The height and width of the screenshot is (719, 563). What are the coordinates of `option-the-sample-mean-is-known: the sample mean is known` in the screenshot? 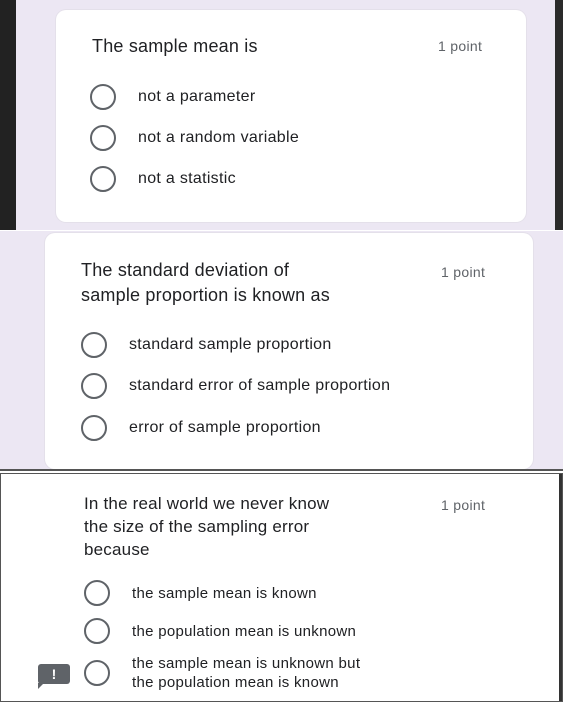 It's located at (200, 593).